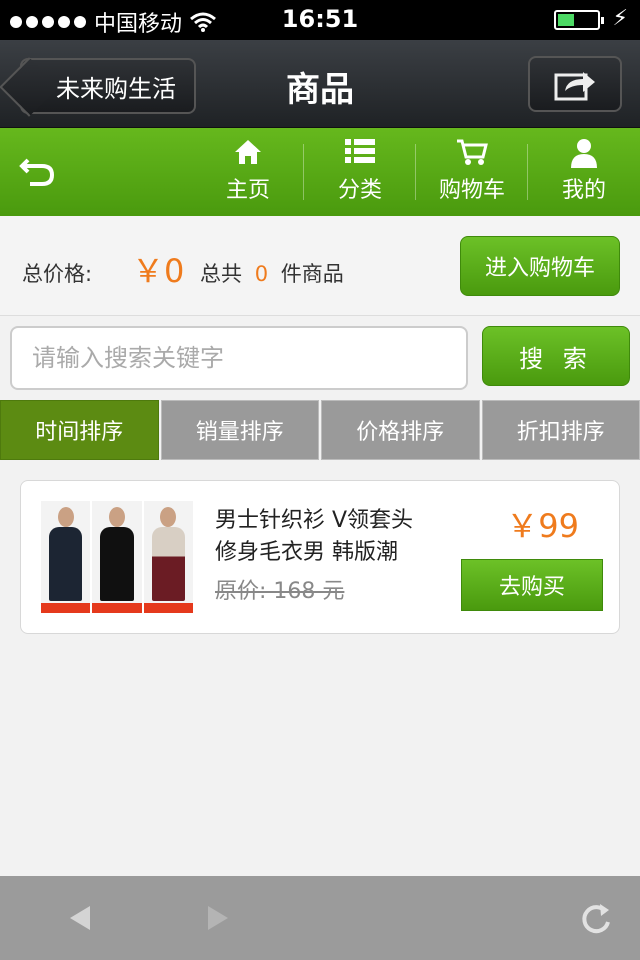 The height and width of the screenshot is (960, 640). Describe the element at coordinates (82, 918) in the screenshot. I see `back-arrow-icon` at that location.